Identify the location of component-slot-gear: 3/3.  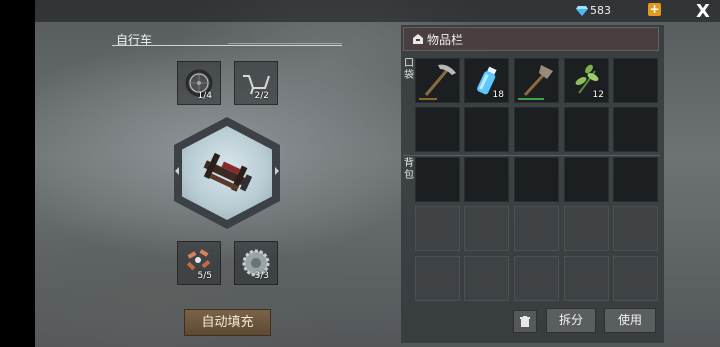
(256, 263).